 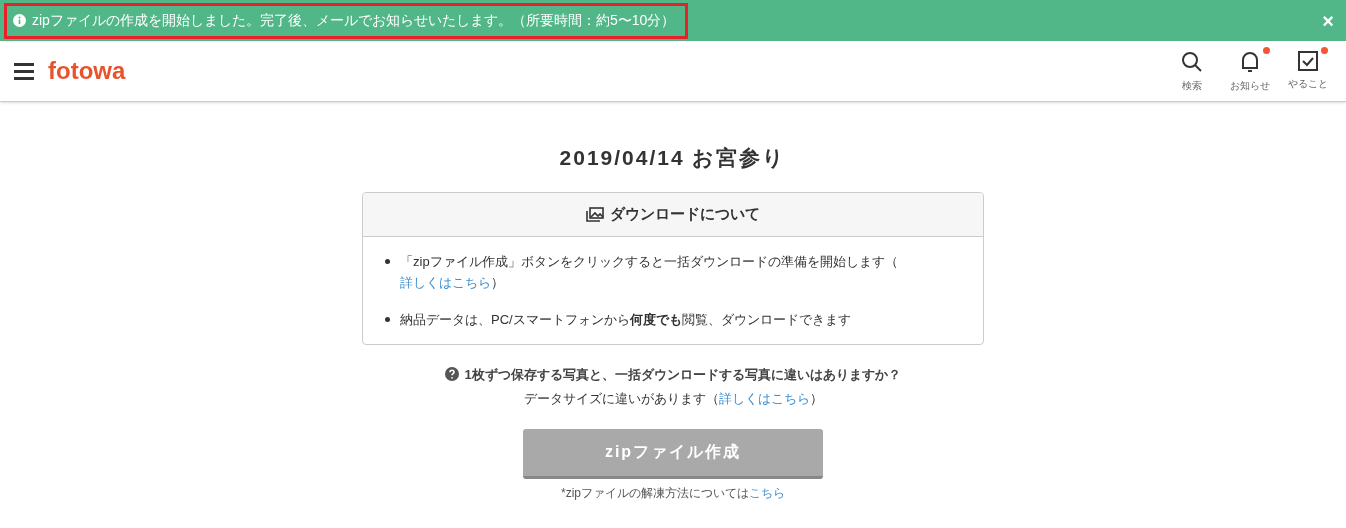 I want to click on checkbox-icon, so click(x=1308, y=60).